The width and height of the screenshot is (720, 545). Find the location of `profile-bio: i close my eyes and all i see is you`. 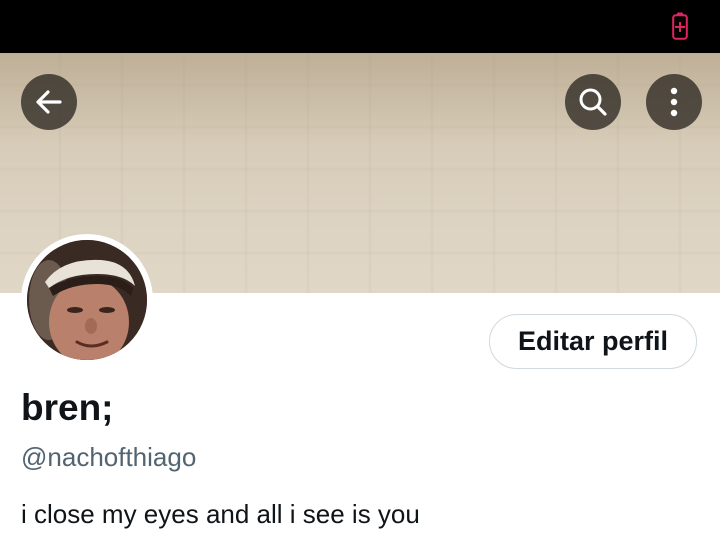

profile-bio: i close my eyes and all i see is you is located at coordinates (220, 514).